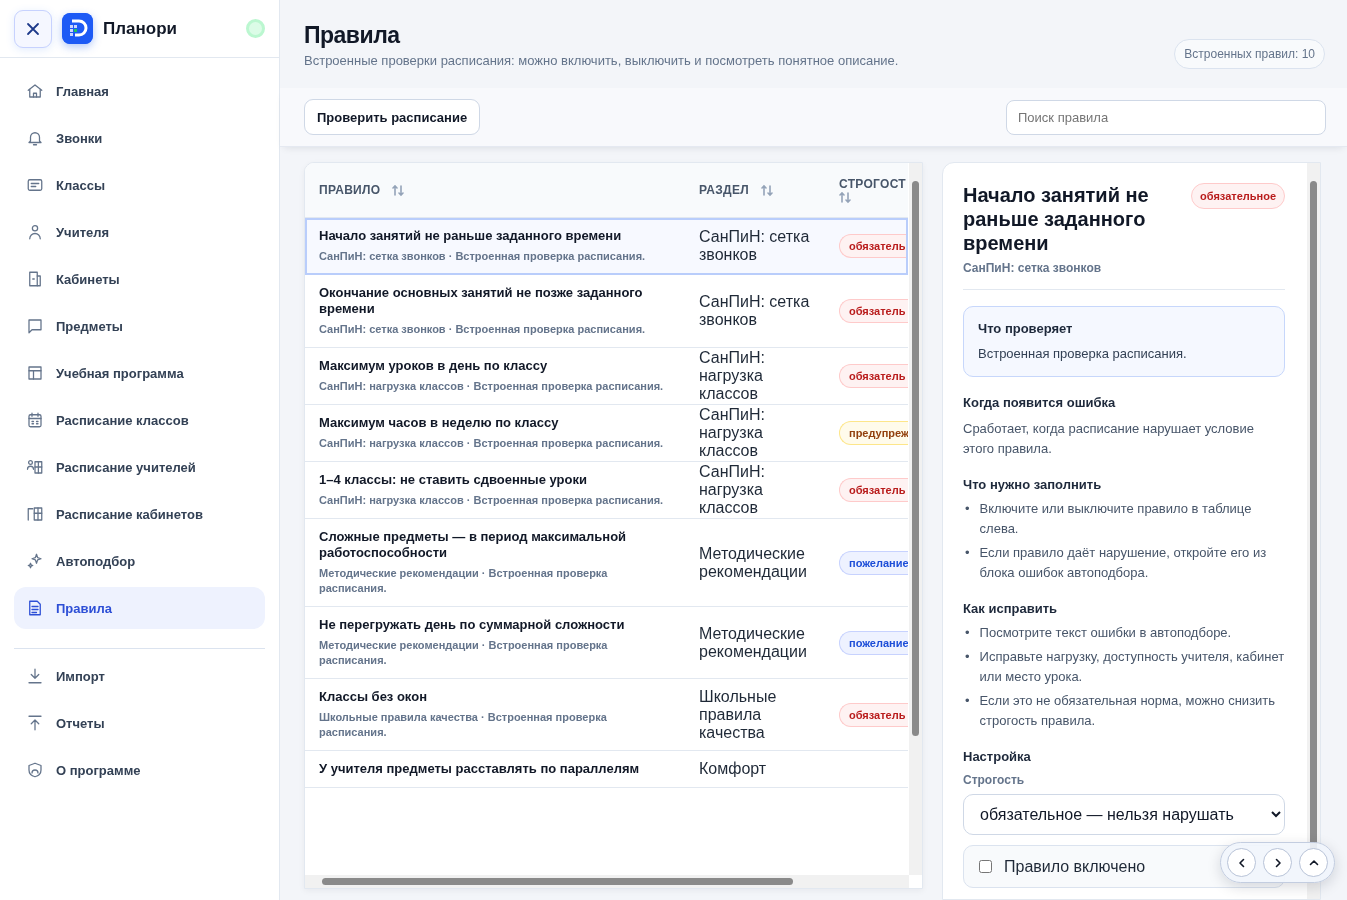 The image size is (1347, 900). Describe the element at coordinates (1123, 563) in the screenshot. I see `list-item: Если правило даёт нарушение, откройте его из блока ошибок автоподбора.` at that location.